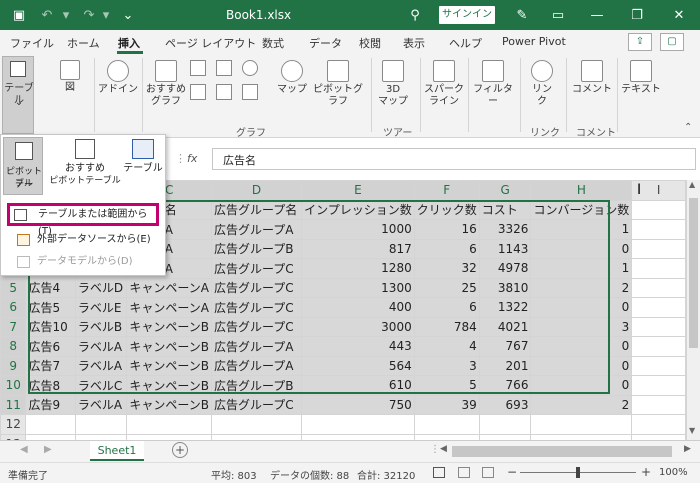 Image resolution: width=700 pixels, height=483 pixels. What do you see at coordinates (446, 190) in the screenshot?
I see `column-header-f: F` at bounding box center [446, 190].